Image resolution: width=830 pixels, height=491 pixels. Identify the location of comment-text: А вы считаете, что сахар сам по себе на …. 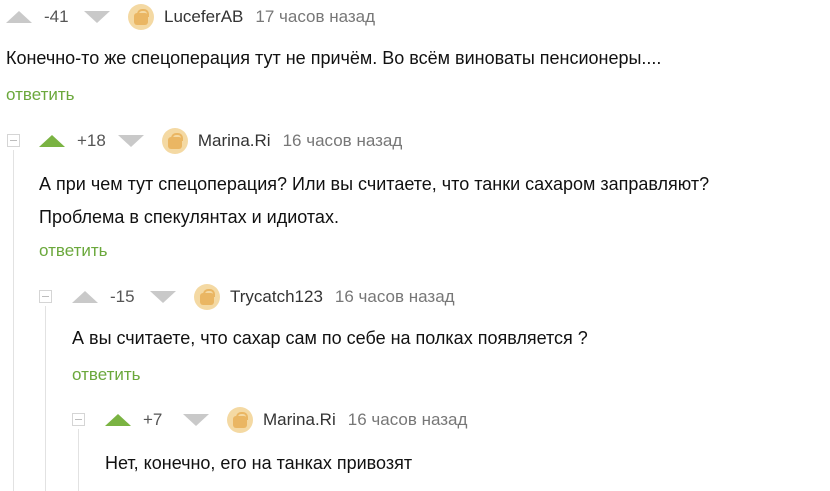
(330, 338).